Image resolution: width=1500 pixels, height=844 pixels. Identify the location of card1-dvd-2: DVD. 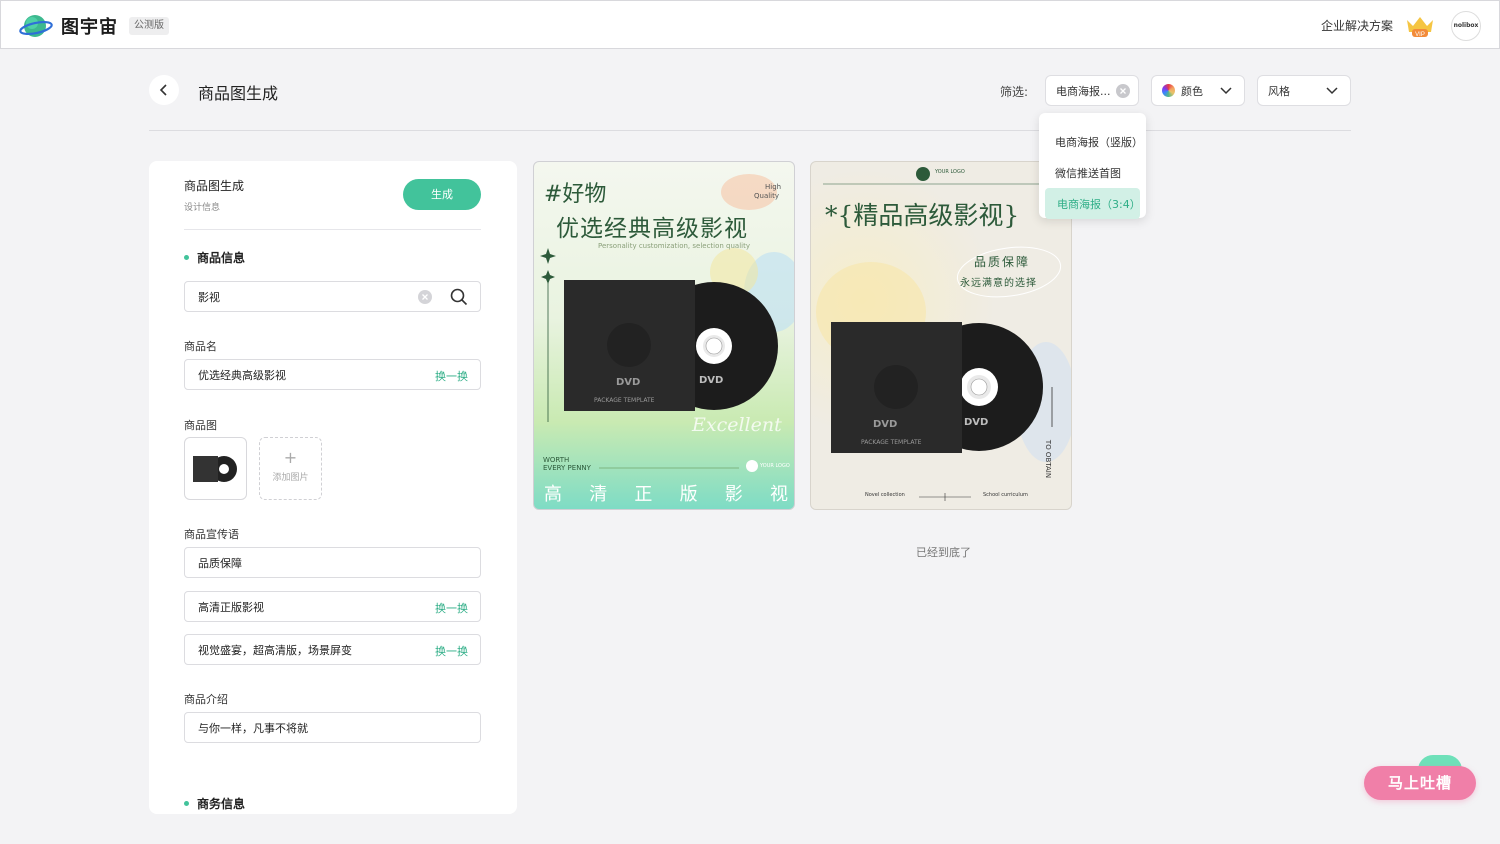
(711, 380).